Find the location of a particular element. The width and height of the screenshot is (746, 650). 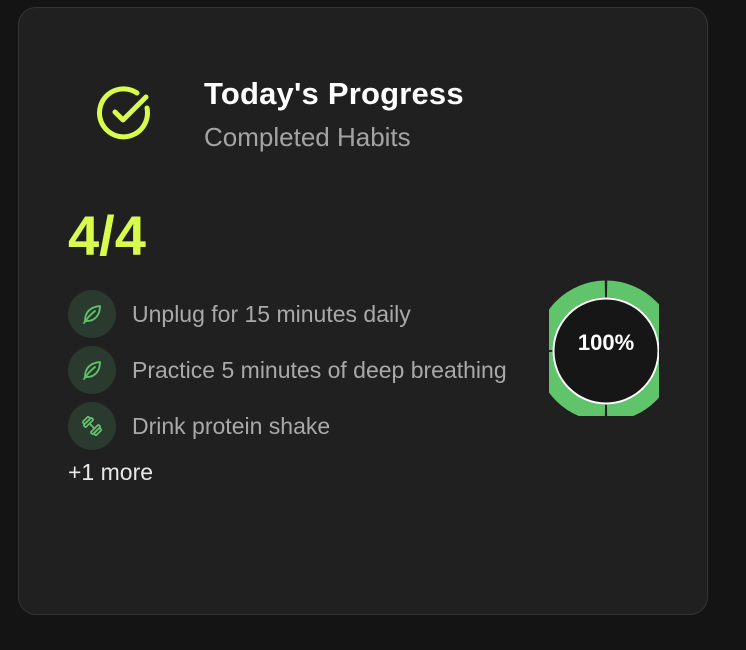

habit-label: Drink protein shake is located at coordinates (231, 426).